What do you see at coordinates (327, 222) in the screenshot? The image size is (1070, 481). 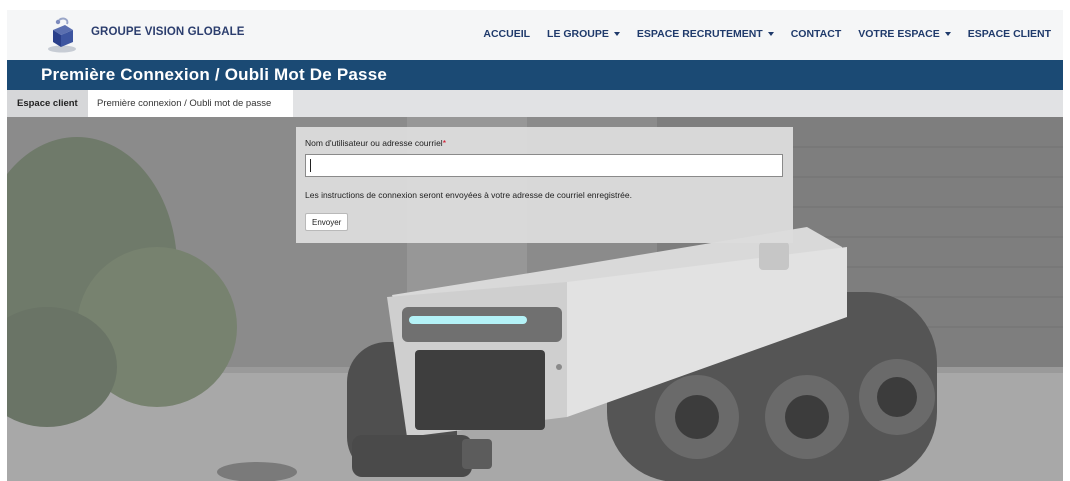 I see `submit-button: Envoyer` at bounding box center [327, 222].